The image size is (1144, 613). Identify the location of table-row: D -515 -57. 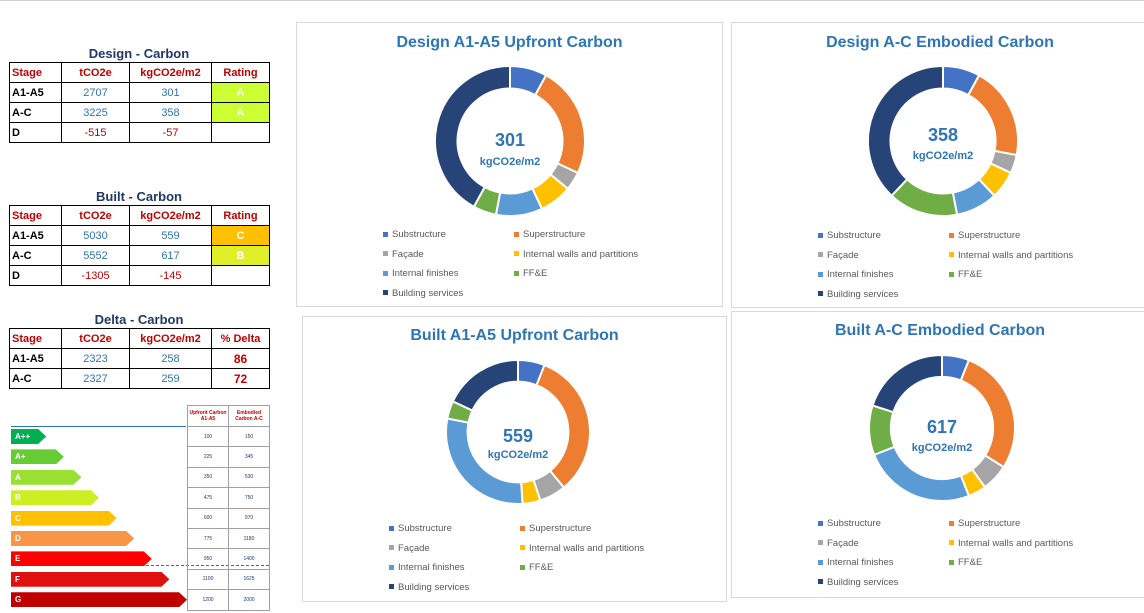
(139, 132).